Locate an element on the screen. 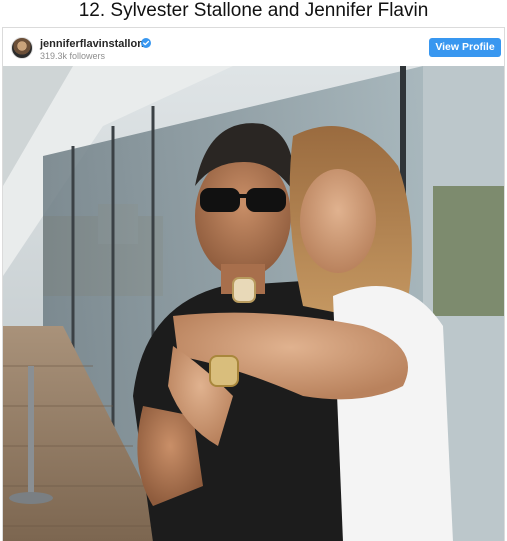 This screenshot has width=507, height=541. follower-count: 319.3k followers is located at coordinates (73, 56).